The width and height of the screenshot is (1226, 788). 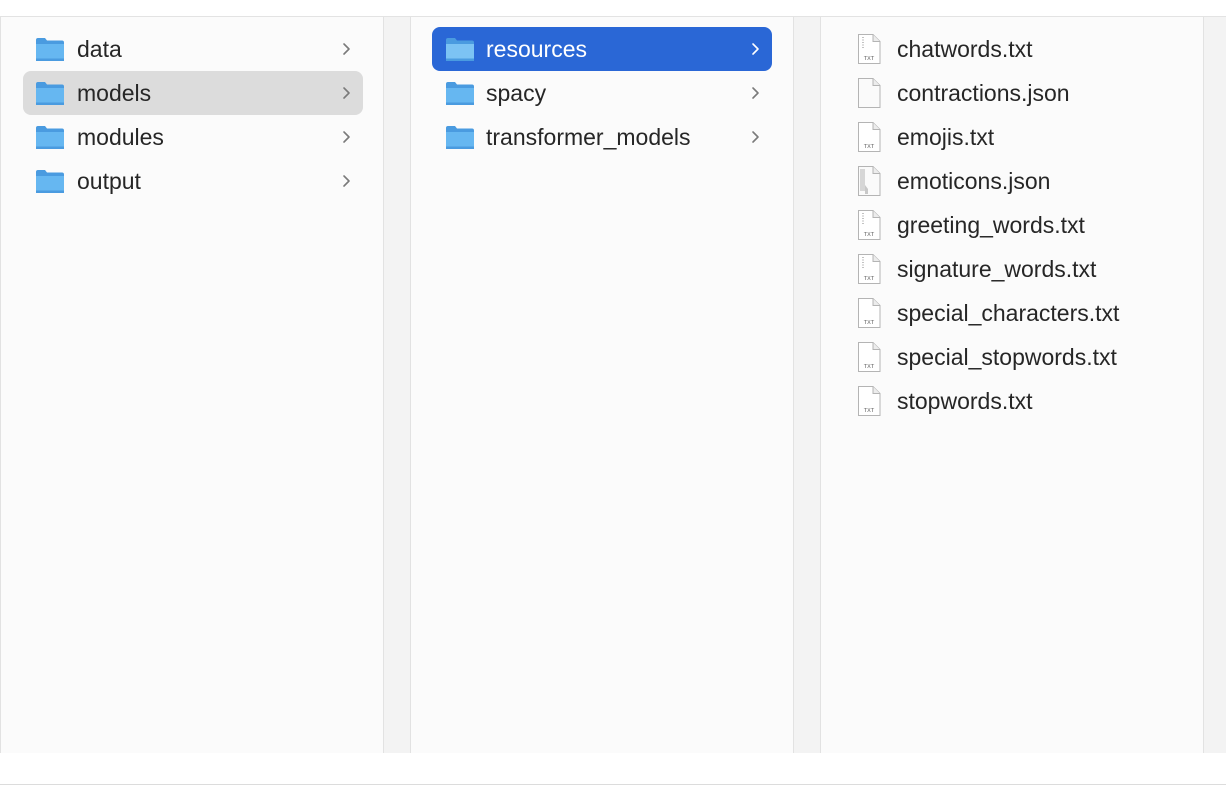 I want to click on file-label: special_stopwords.txt, so click(x=1007, y=357).